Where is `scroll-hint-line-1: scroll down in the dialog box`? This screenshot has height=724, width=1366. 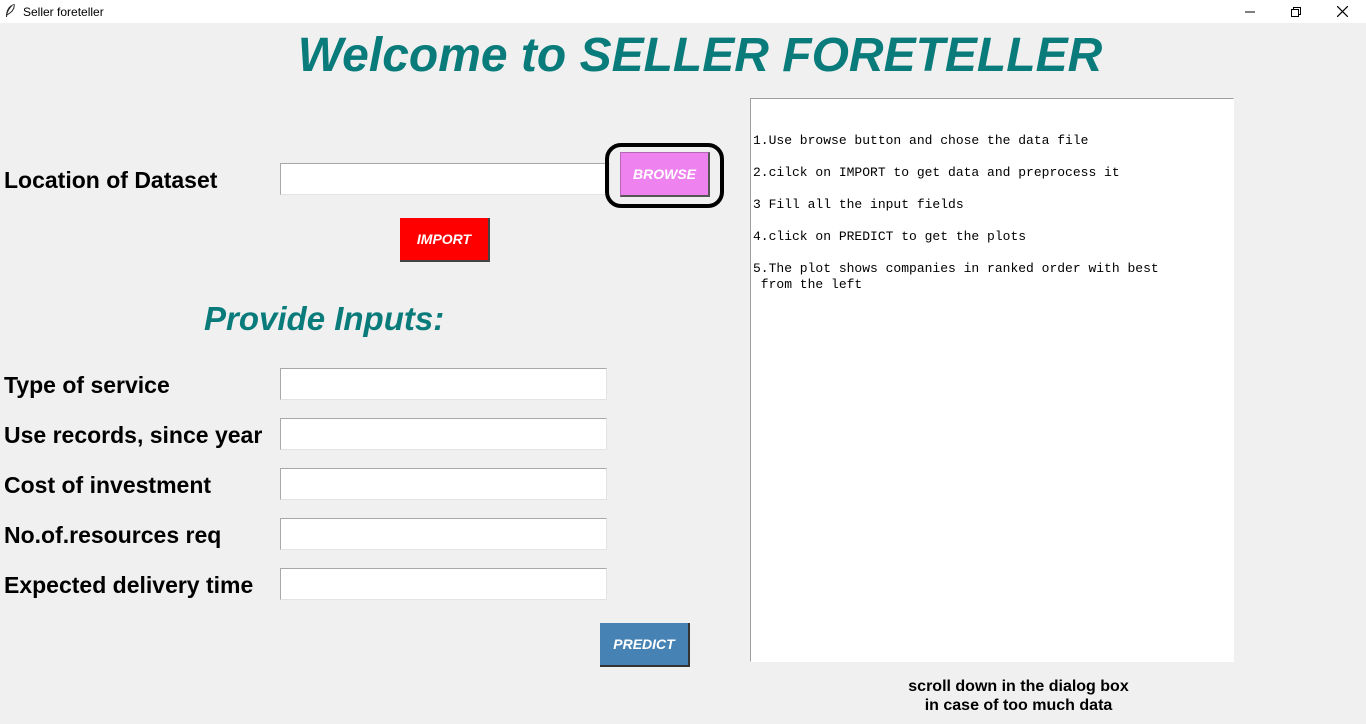 scroll-hint-line-1: scroll down in the dialog box is located at coordinates (1018, 686).